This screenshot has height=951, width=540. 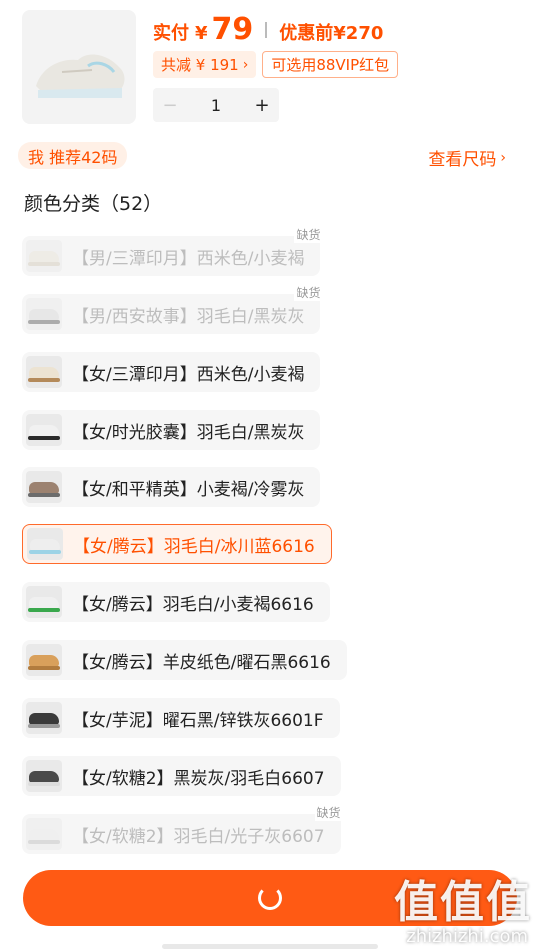 I want to click on color-section-title: 颜色分类（52）, so click(x=93, y=204).